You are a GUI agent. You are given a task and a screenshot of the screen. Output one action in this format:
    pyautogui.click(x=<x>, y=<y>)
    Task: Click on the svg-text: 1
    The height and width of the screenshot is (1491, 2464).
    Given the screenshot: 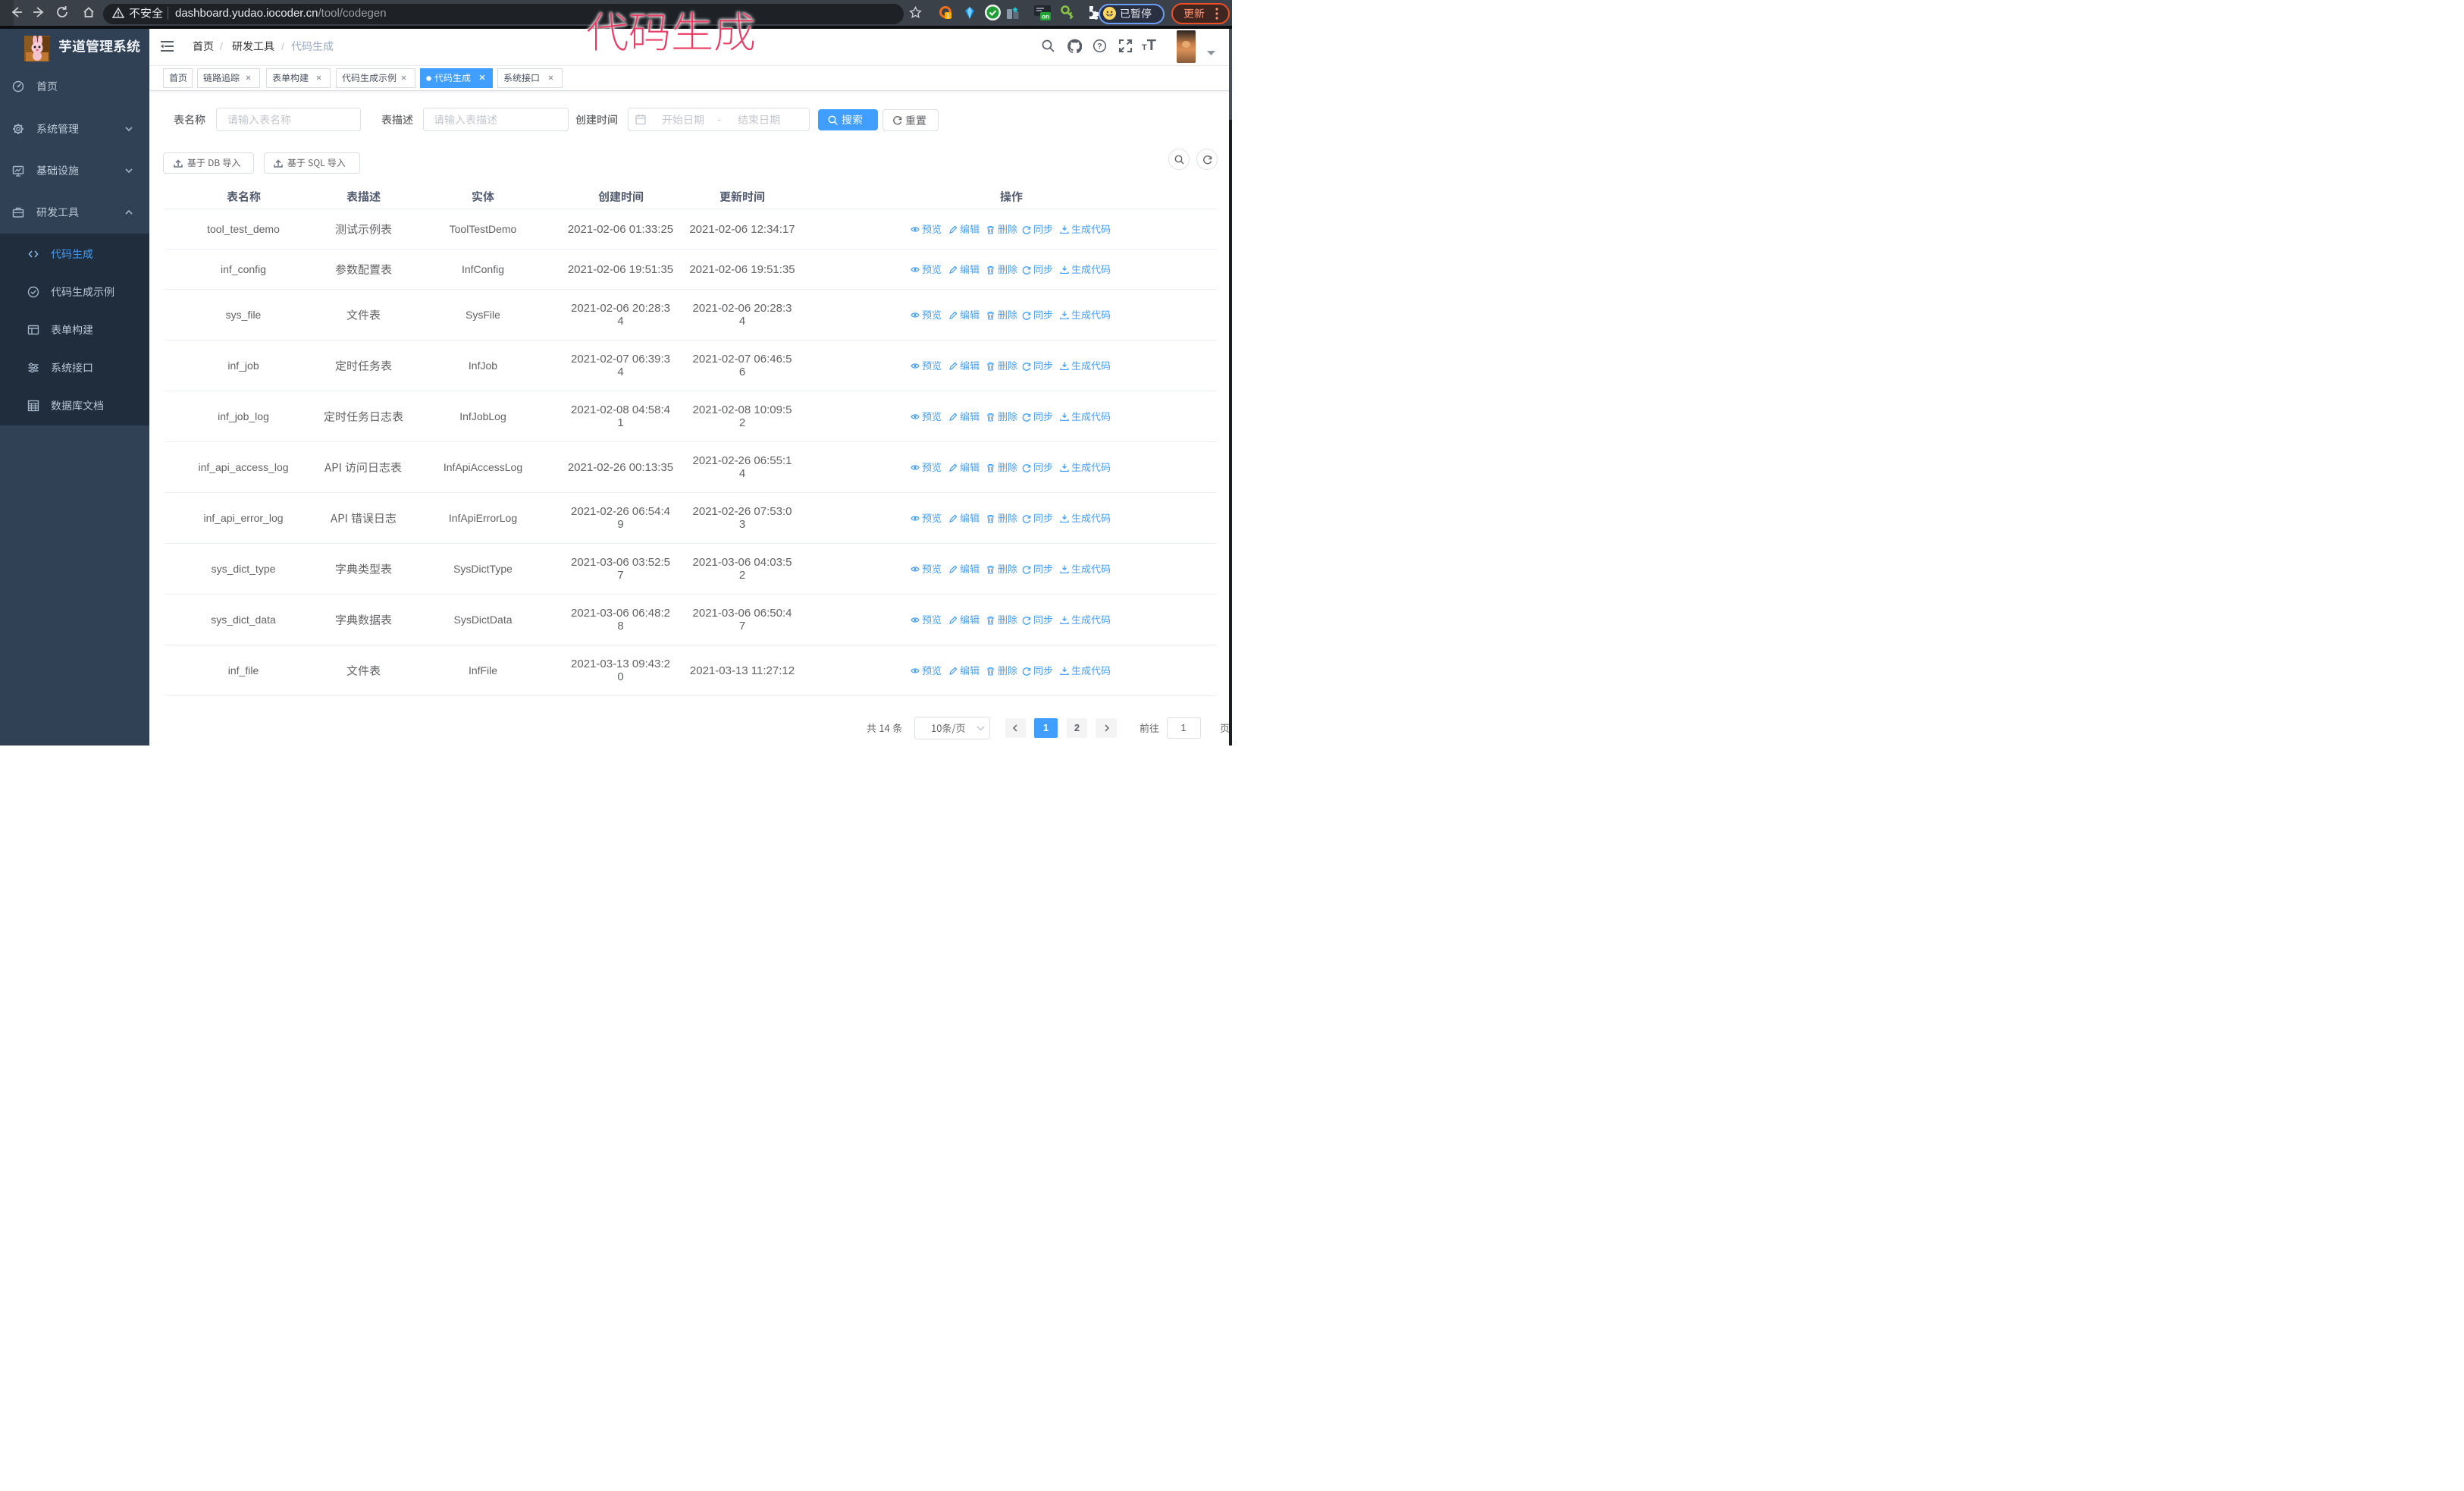 What is the action you would take?
    pyautogui.click(x=948, y=16)
    